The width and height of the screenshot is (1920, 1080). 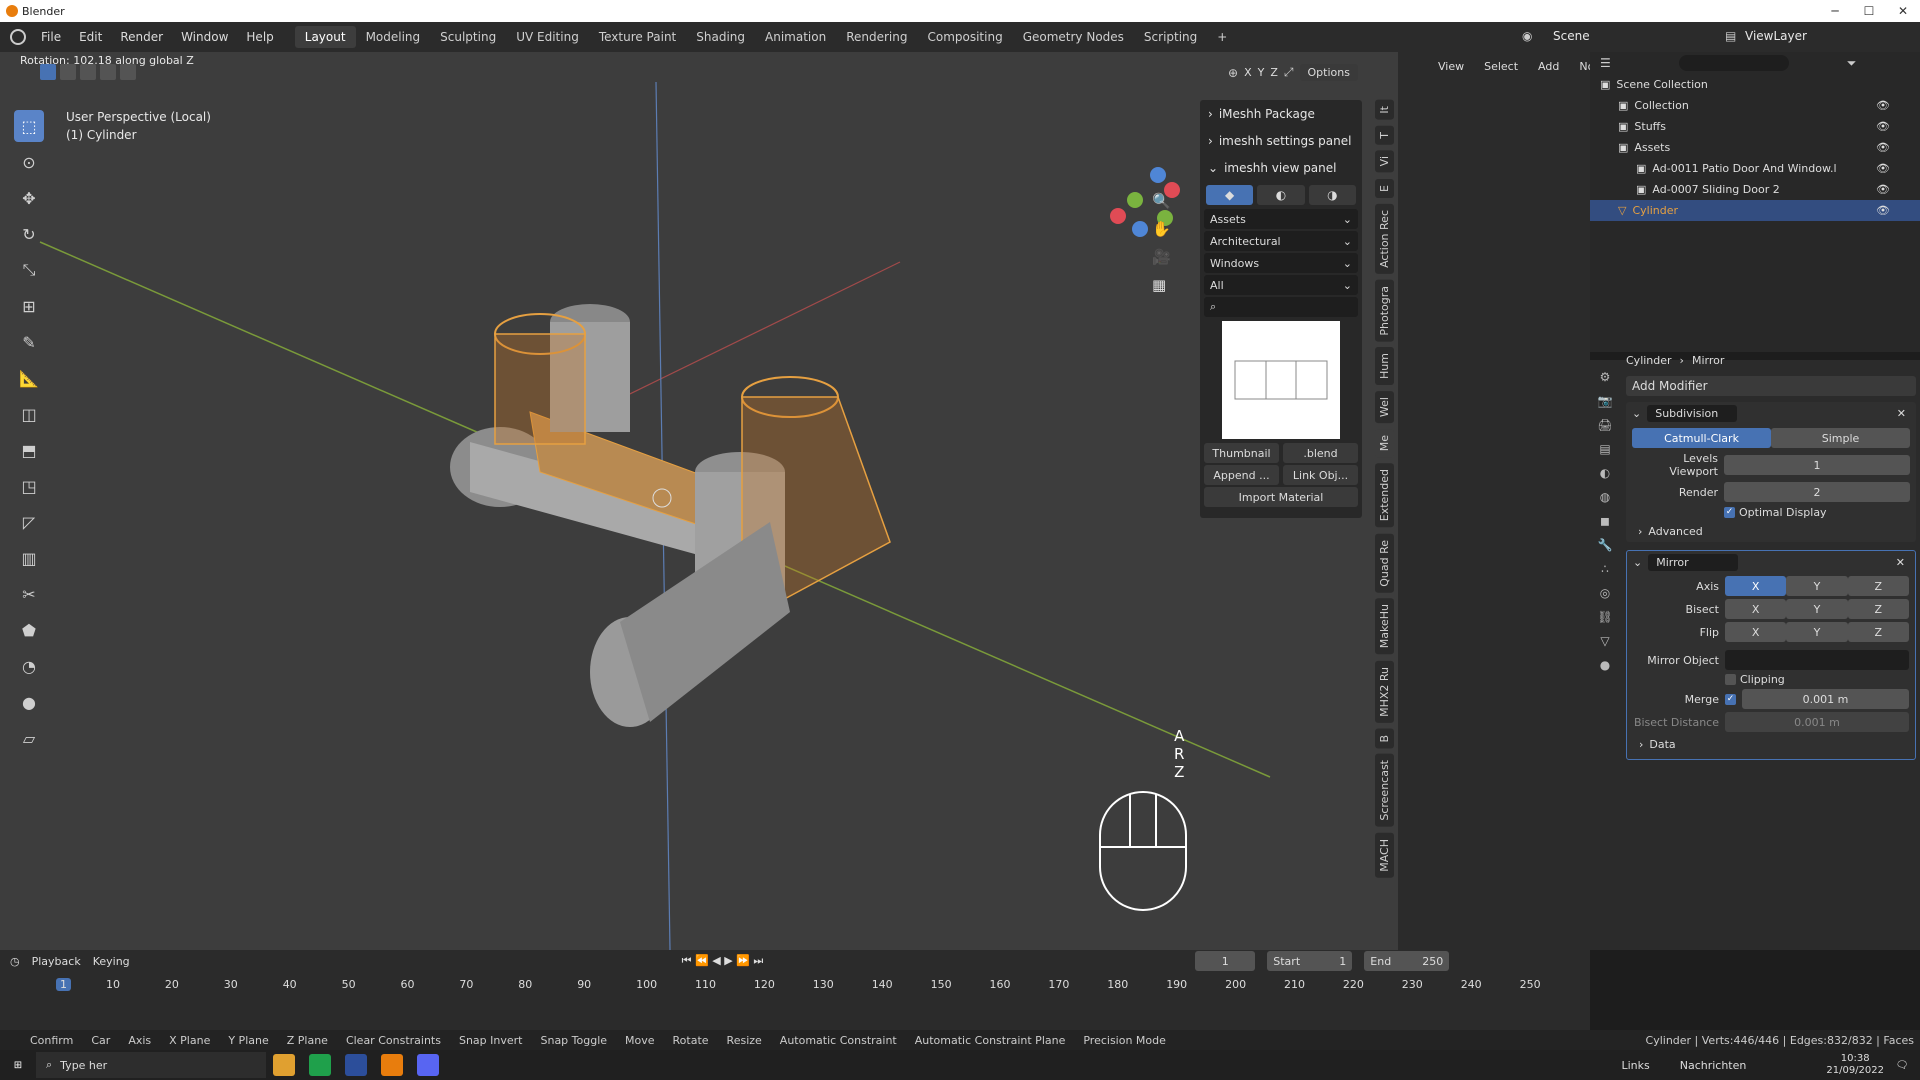 What do you see at coordinates (1407, 961) in the screenshot?
I see `end-frame-field: End 250` at bounding box center [1407, 961].